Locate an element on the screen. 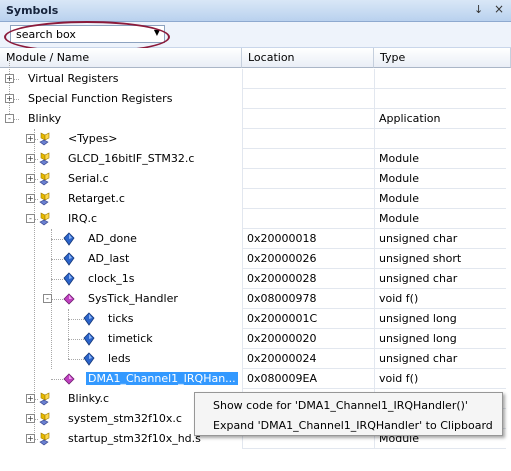 The width and height of the screenshot is (511, 471). panel-title: Symbols is located at coordinates (32, 10).